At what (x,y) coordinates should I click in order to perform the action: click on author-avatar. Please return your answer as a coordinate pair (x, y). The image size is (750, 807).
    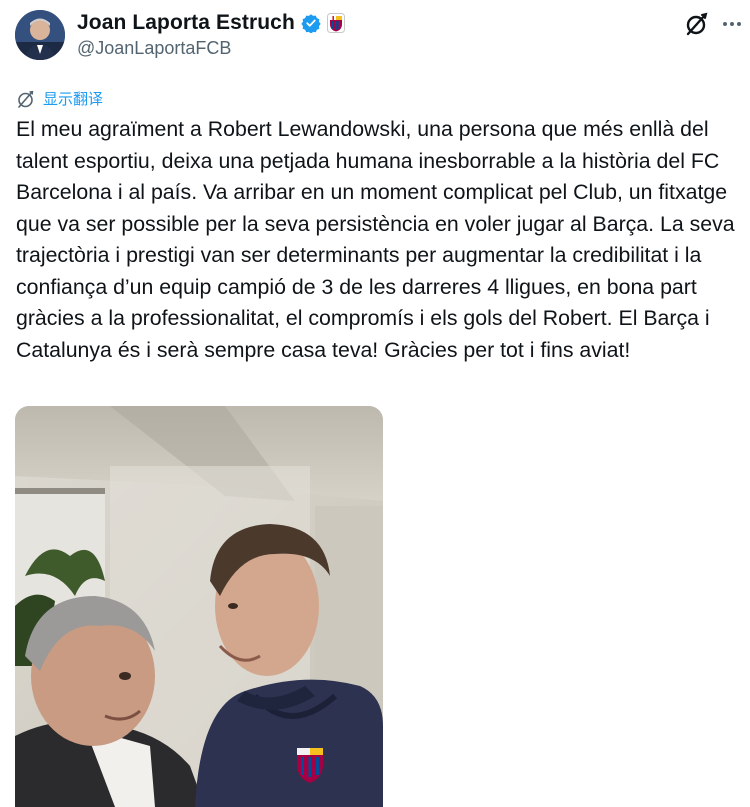
    Looking at the image, I should click on (40, 35).